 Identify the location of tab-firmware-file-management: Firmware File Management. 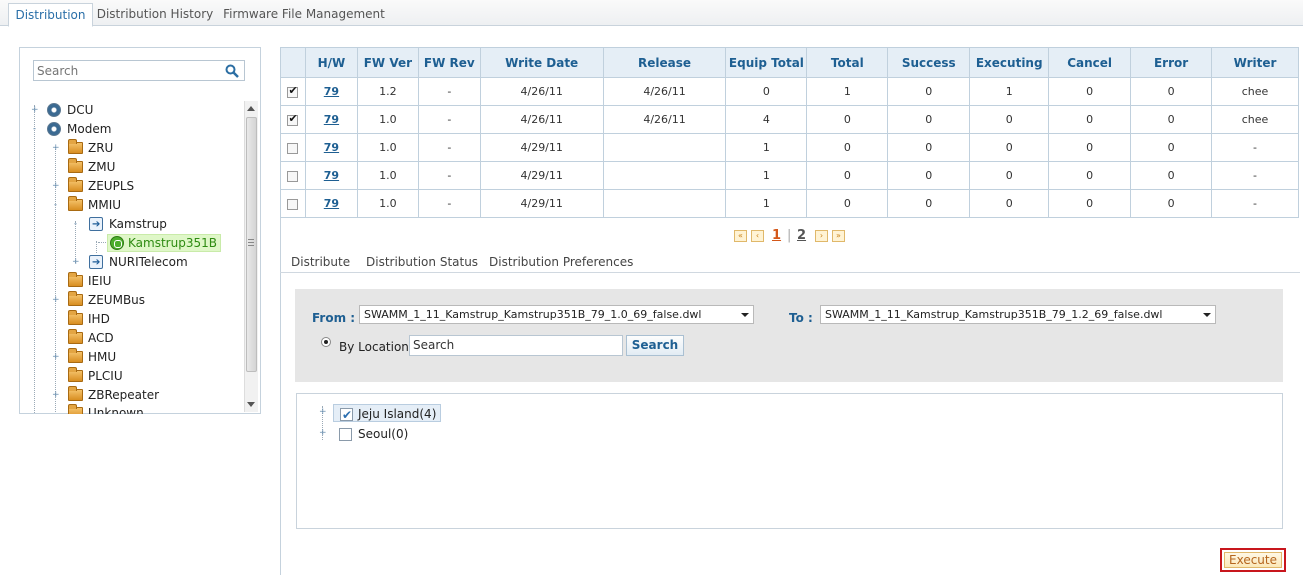
(304, 14).